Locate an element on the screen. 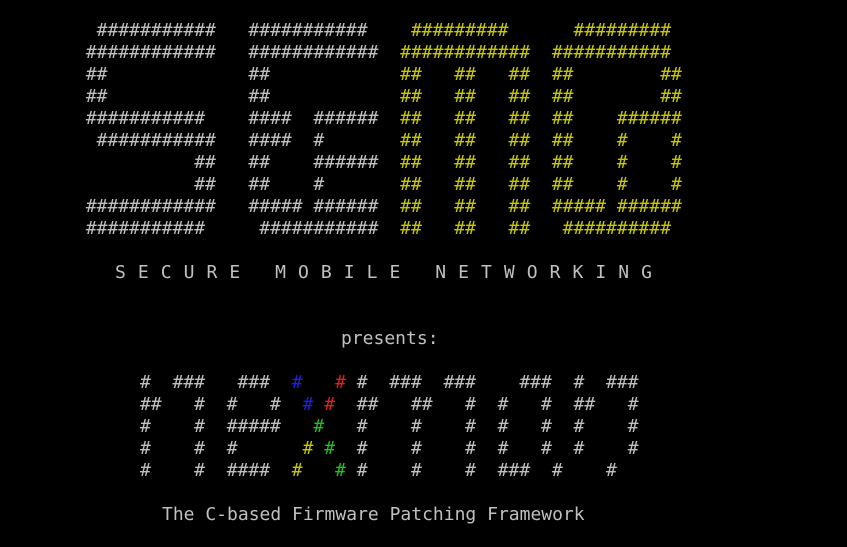  logo-row: ## ## ###### ## ## ## ## # # is located at coordinates (378, 163).